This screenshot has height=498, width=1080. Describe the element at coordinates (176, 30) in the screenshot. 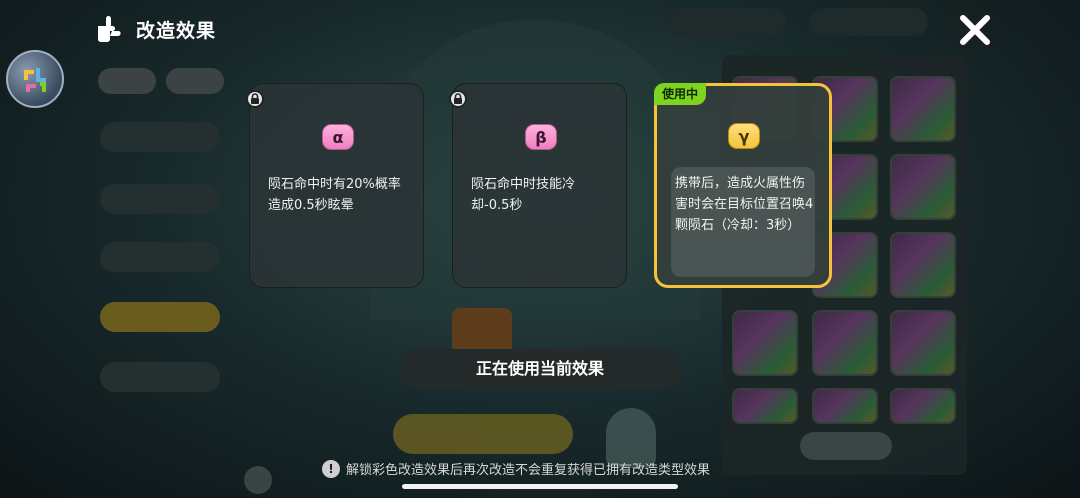

I see `page-title: 改造效果` at that location.